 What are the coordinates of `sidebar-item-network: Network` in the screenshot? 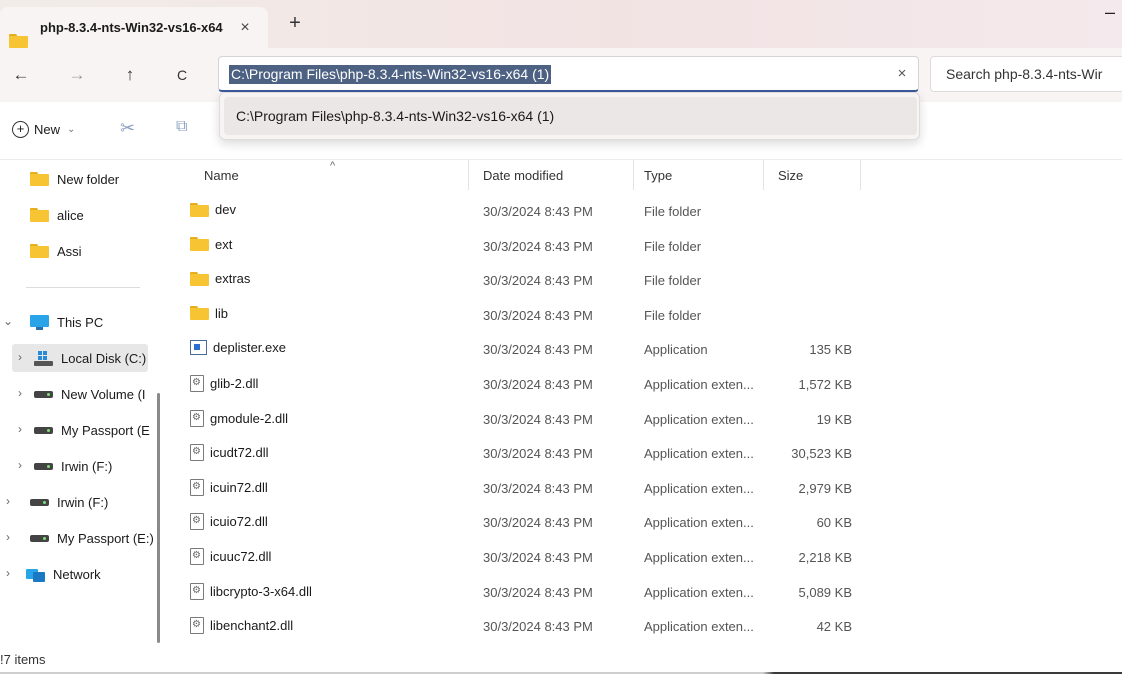 It's located at (63, 574).